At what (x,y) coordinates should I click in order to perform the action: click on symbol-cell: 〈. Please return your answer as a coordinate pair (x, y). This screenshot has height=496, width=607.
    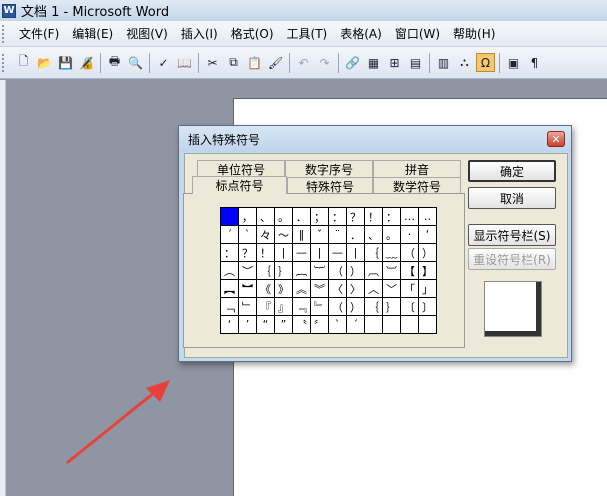
    Looking at the image, I should click on (338, 289).